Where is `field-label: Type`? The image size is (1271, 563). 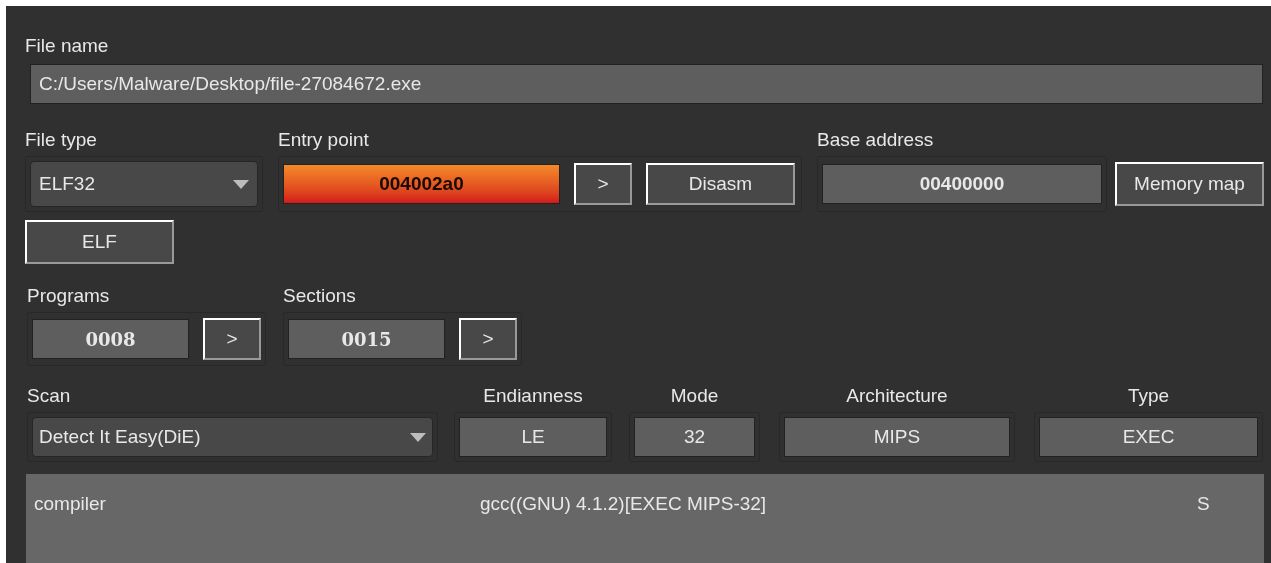 field-label: Type is located at coordinates (1148, 395).